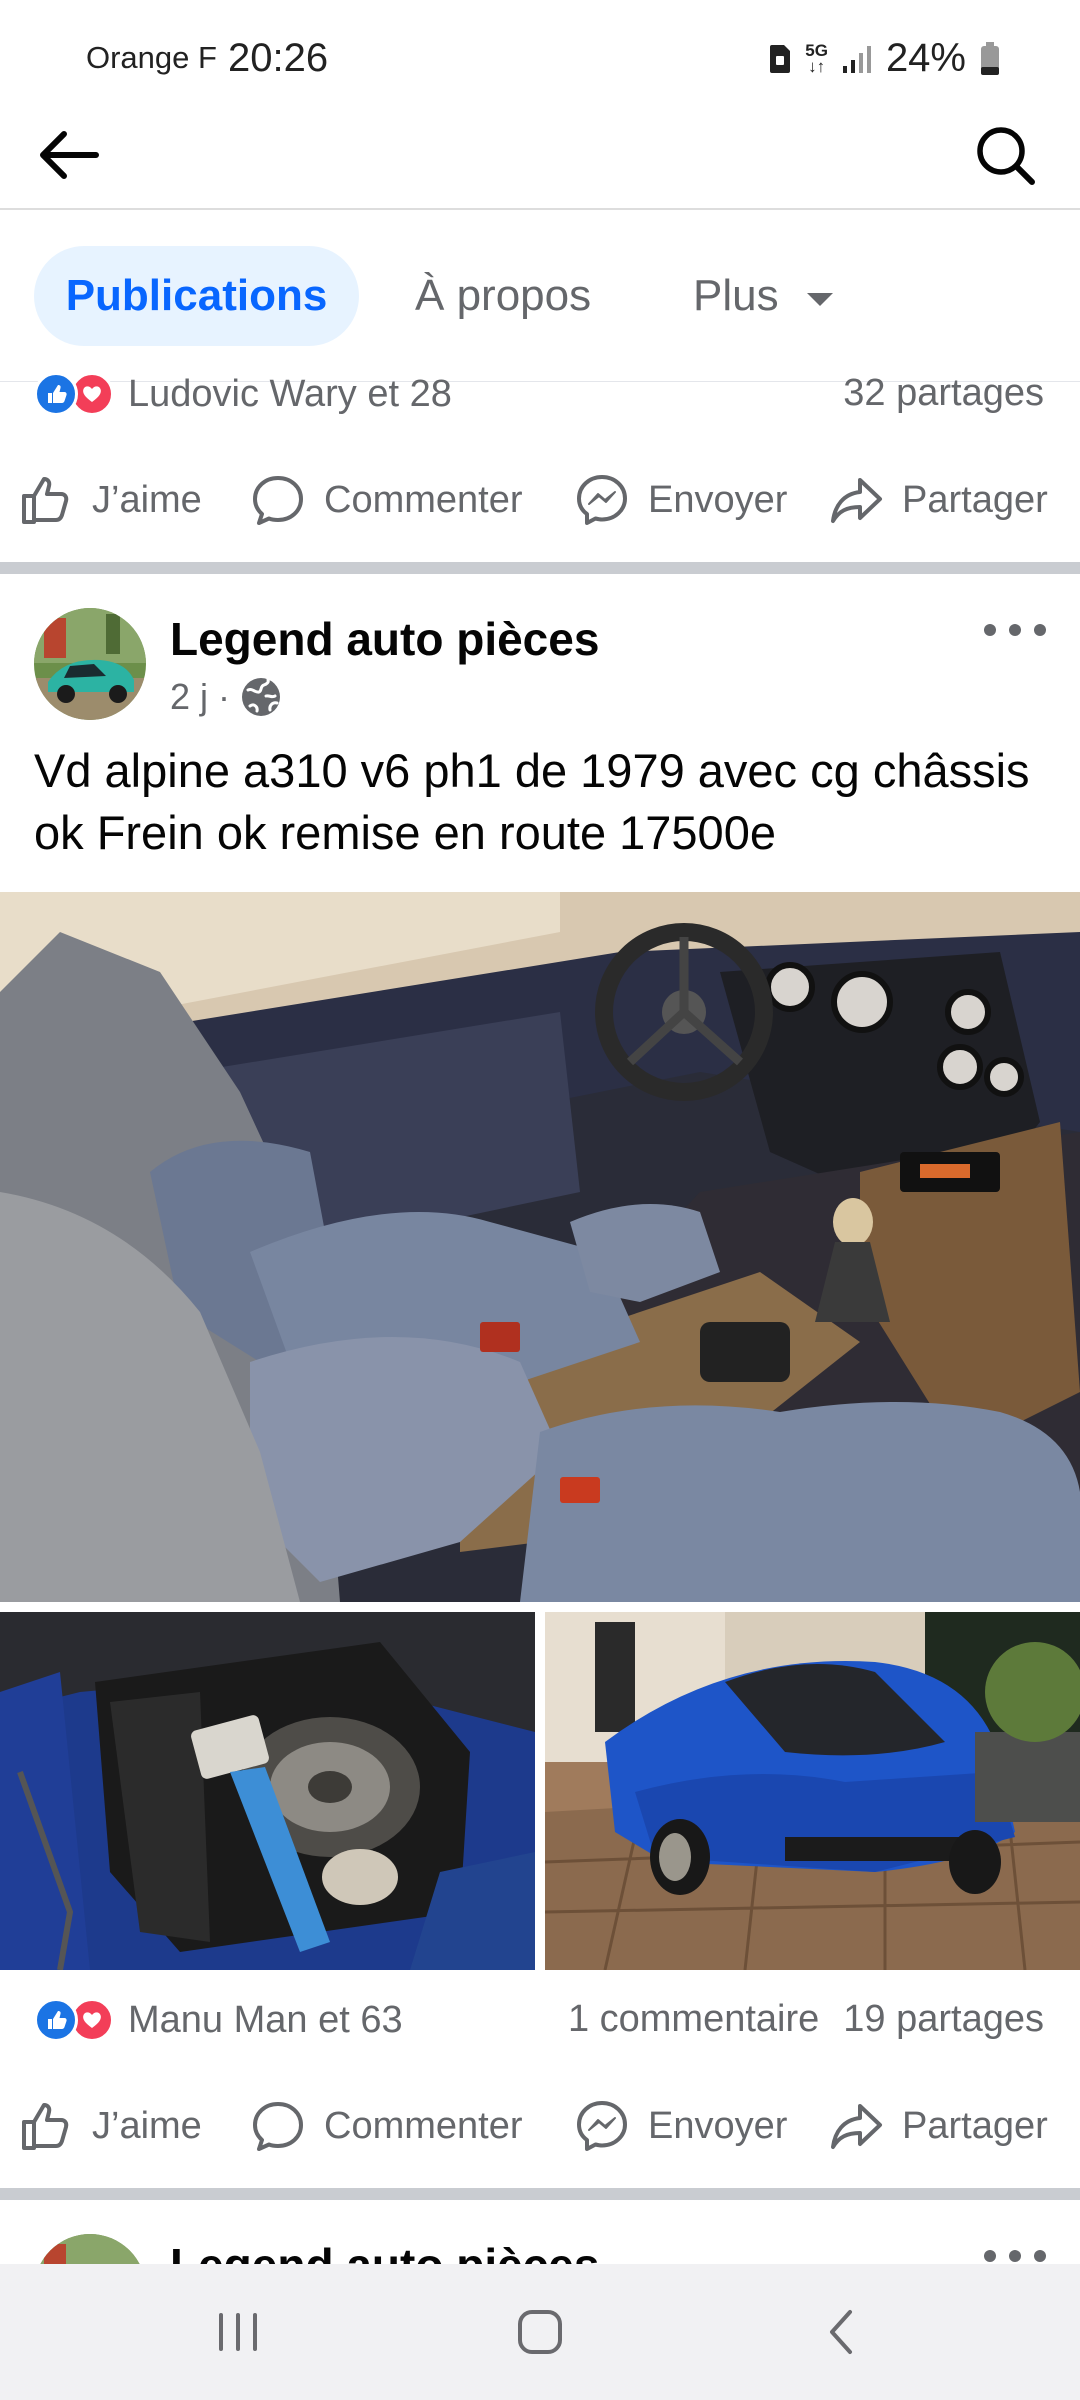  I want to click on tab-about: À propos, so click(503, 296).